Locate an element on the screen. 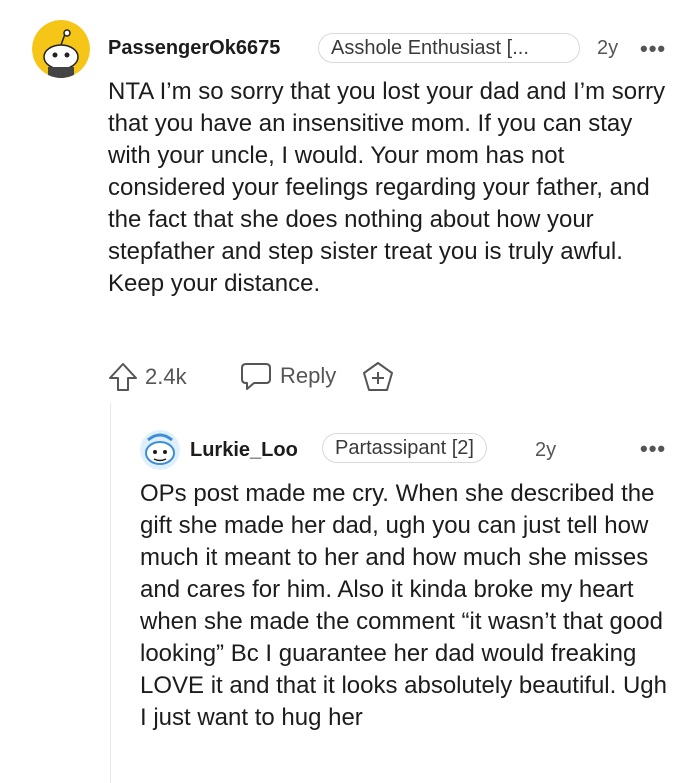 Image resolution: width=700 pixels, height=783 pixels. vote-count: 2.4k is located at coordinates (166, 376).